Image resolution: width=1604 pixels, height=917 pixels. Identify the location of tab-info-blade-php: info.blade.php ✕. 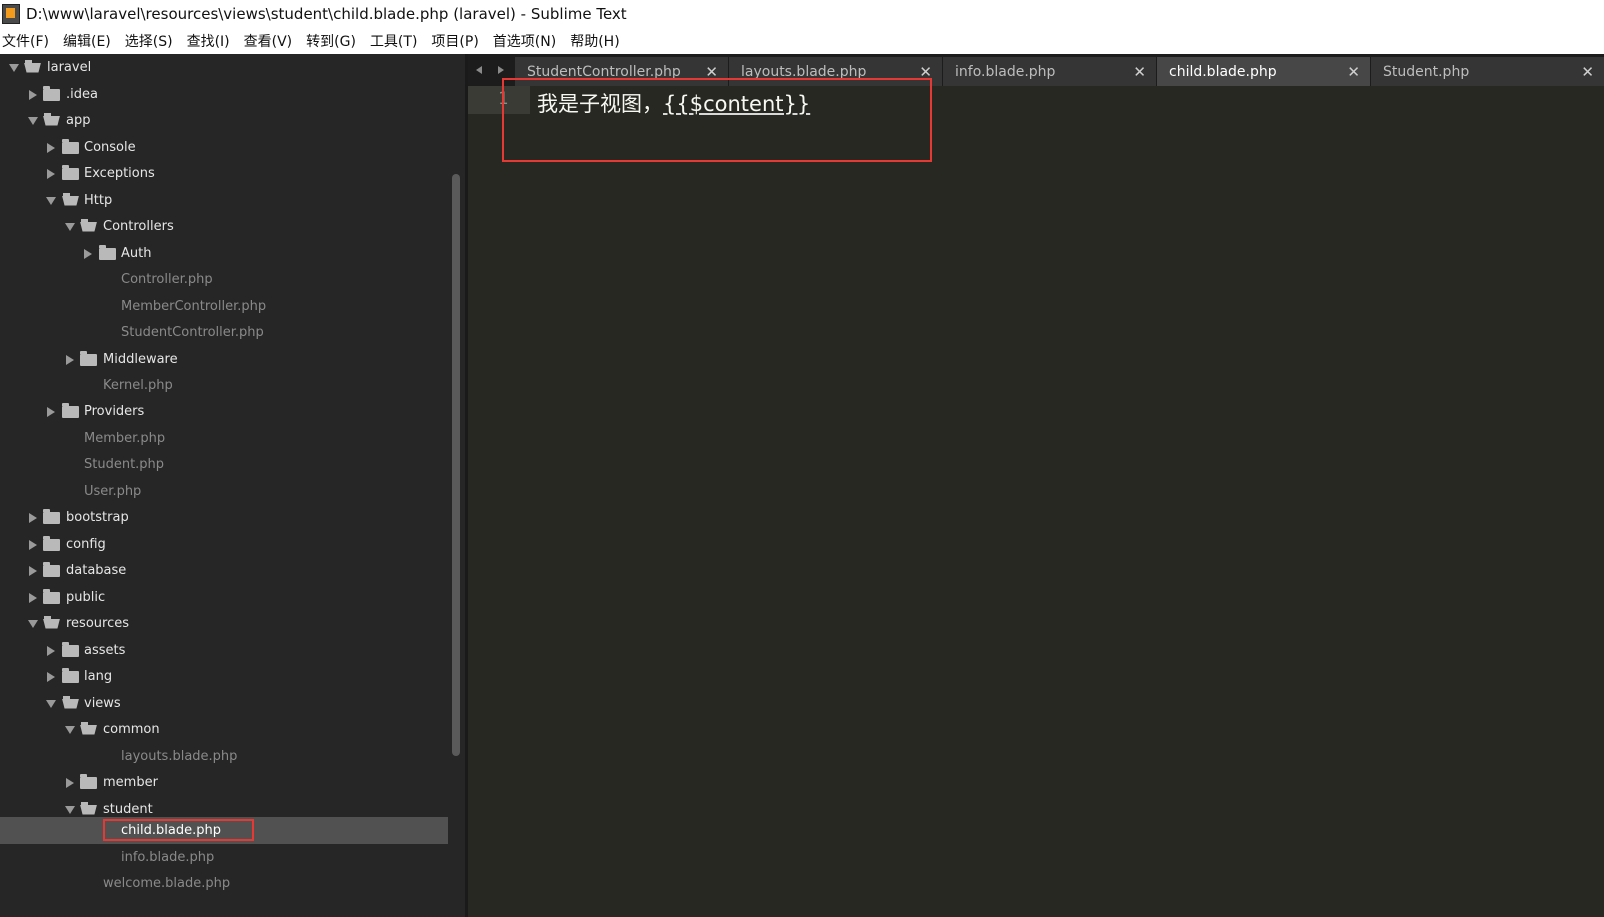
(1049, 71).